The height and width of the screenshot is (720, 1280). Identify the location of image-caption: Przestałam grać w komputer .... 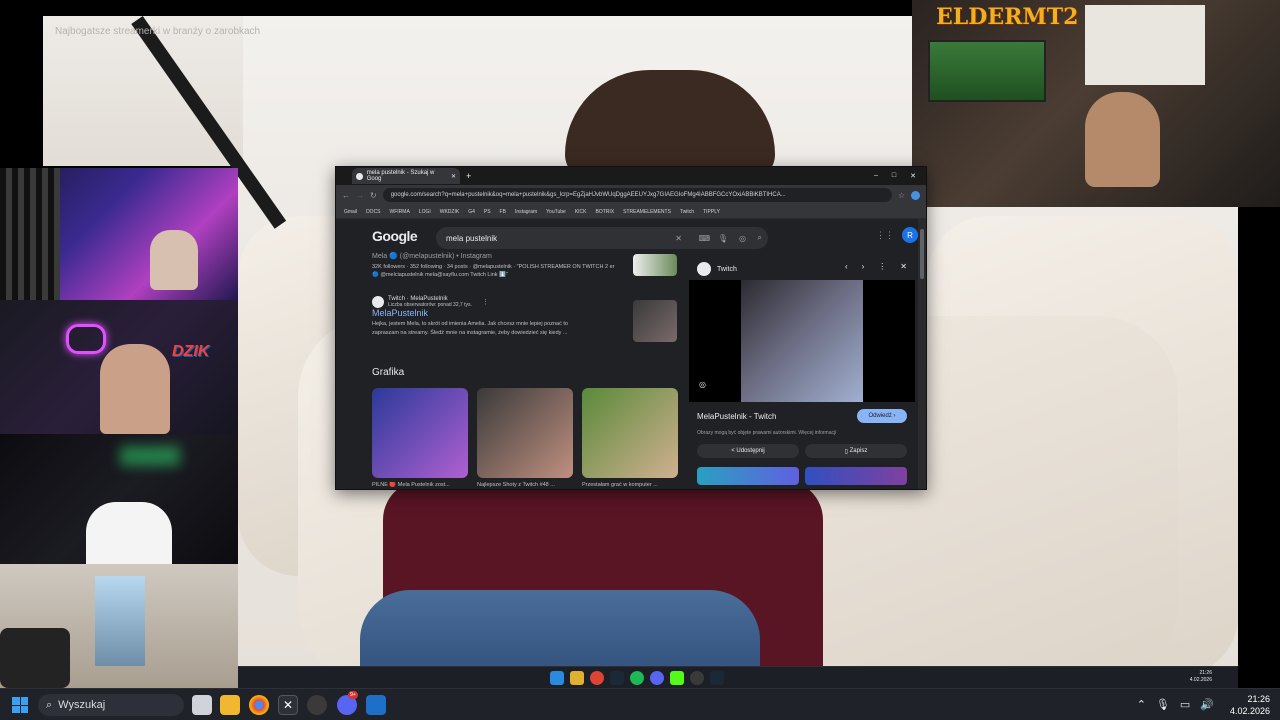
(630, 485).